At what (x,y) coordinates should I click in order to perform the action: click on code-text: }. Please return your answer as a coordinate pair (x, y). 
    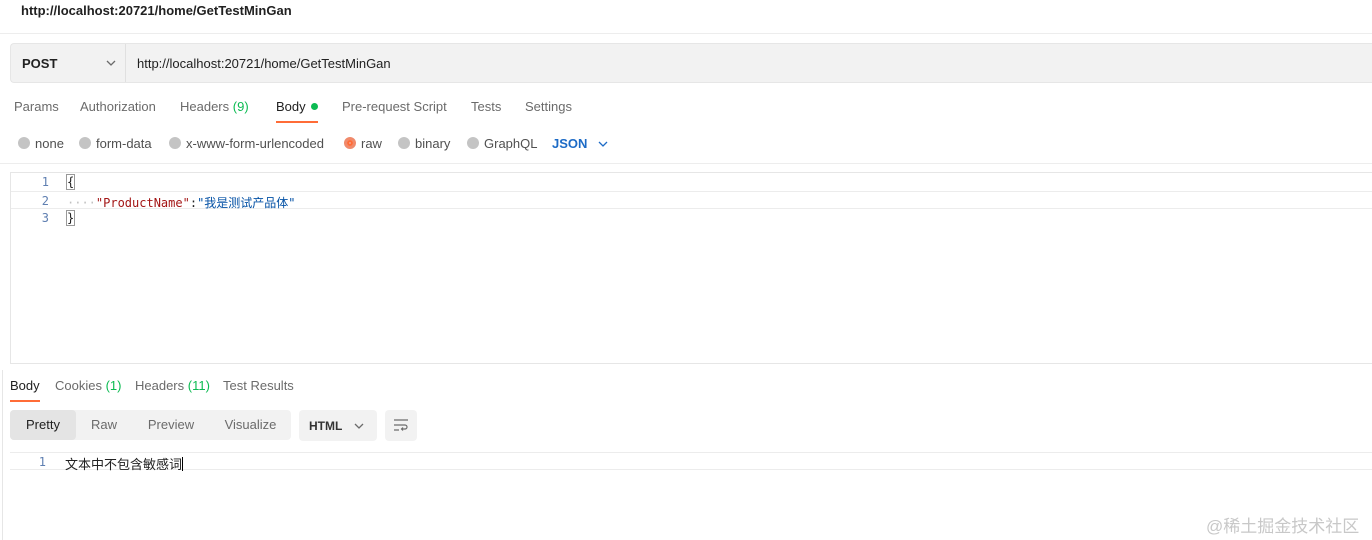
    Looking at the image, I should click on (70, 218).